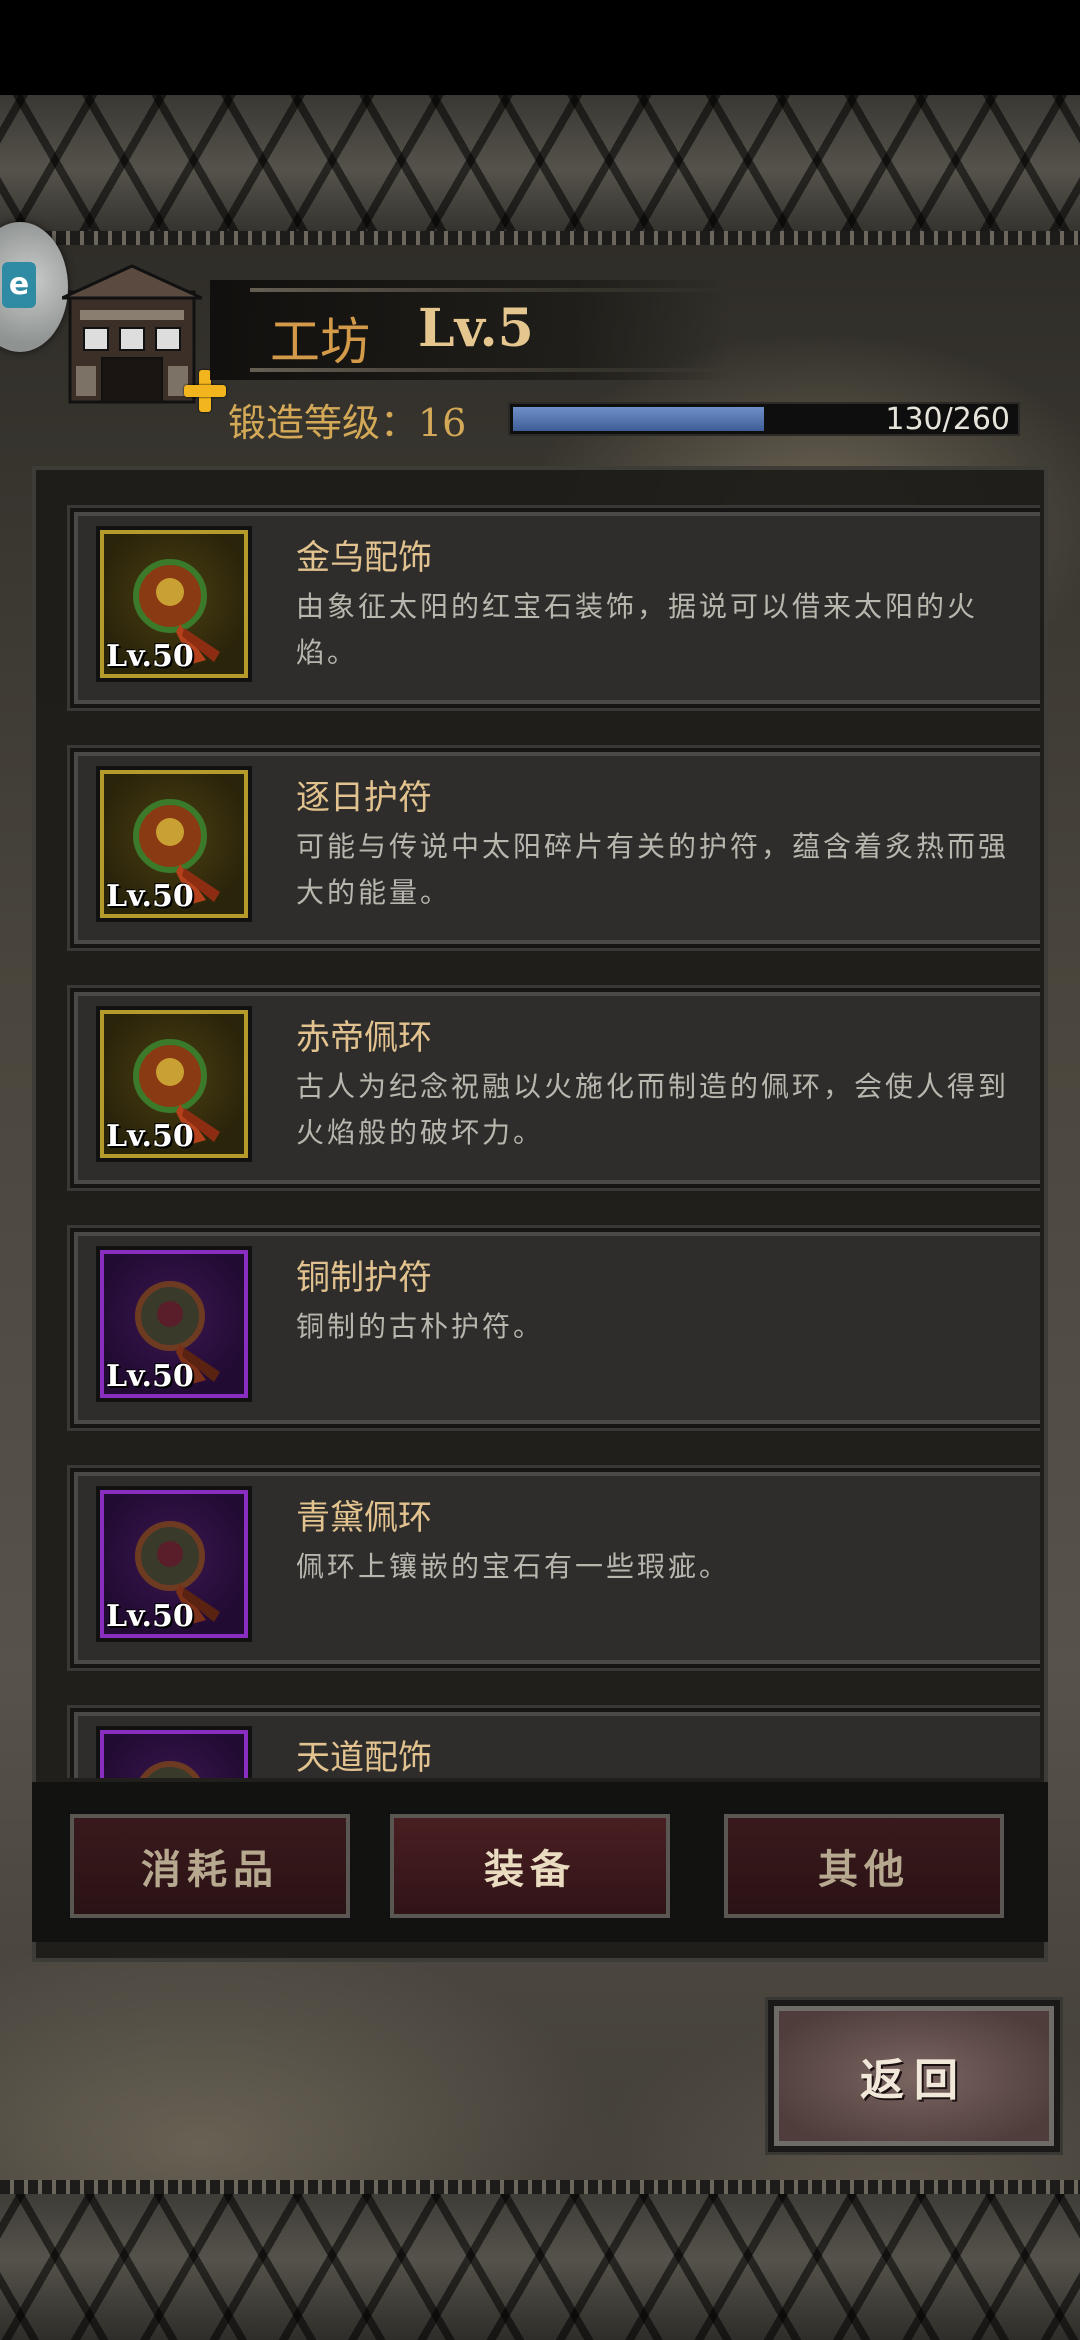  What do you see at coordinates (638, 419) in the screenshot?
I see `forge-exp-fill` at bounding box center [638, 419].